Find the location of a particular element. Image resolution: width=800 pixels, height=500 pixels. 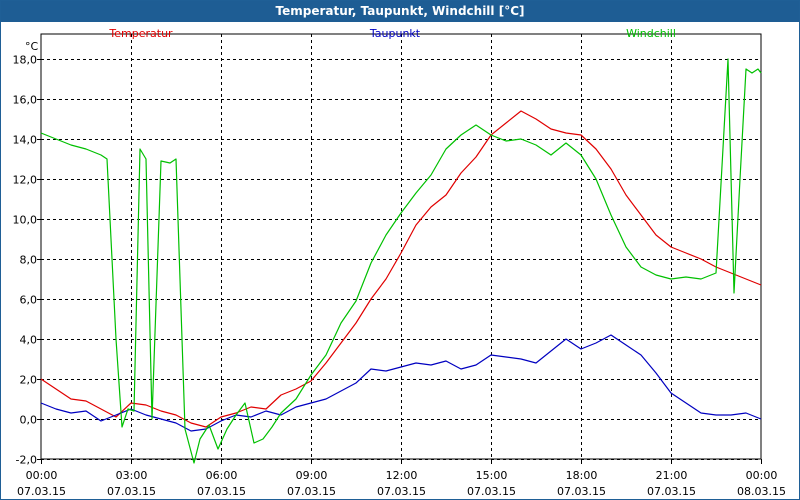

y-tick-label: 0,0 is located at coordinates (29, 420).